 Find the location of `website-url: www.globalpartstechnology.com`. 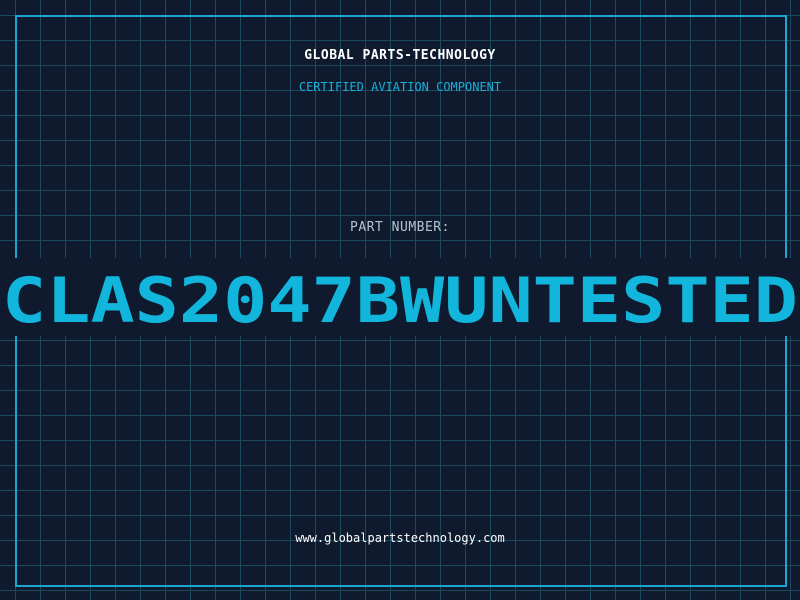

website-url: www.globalpartstechnology.com is located at coordinates (400, 538).